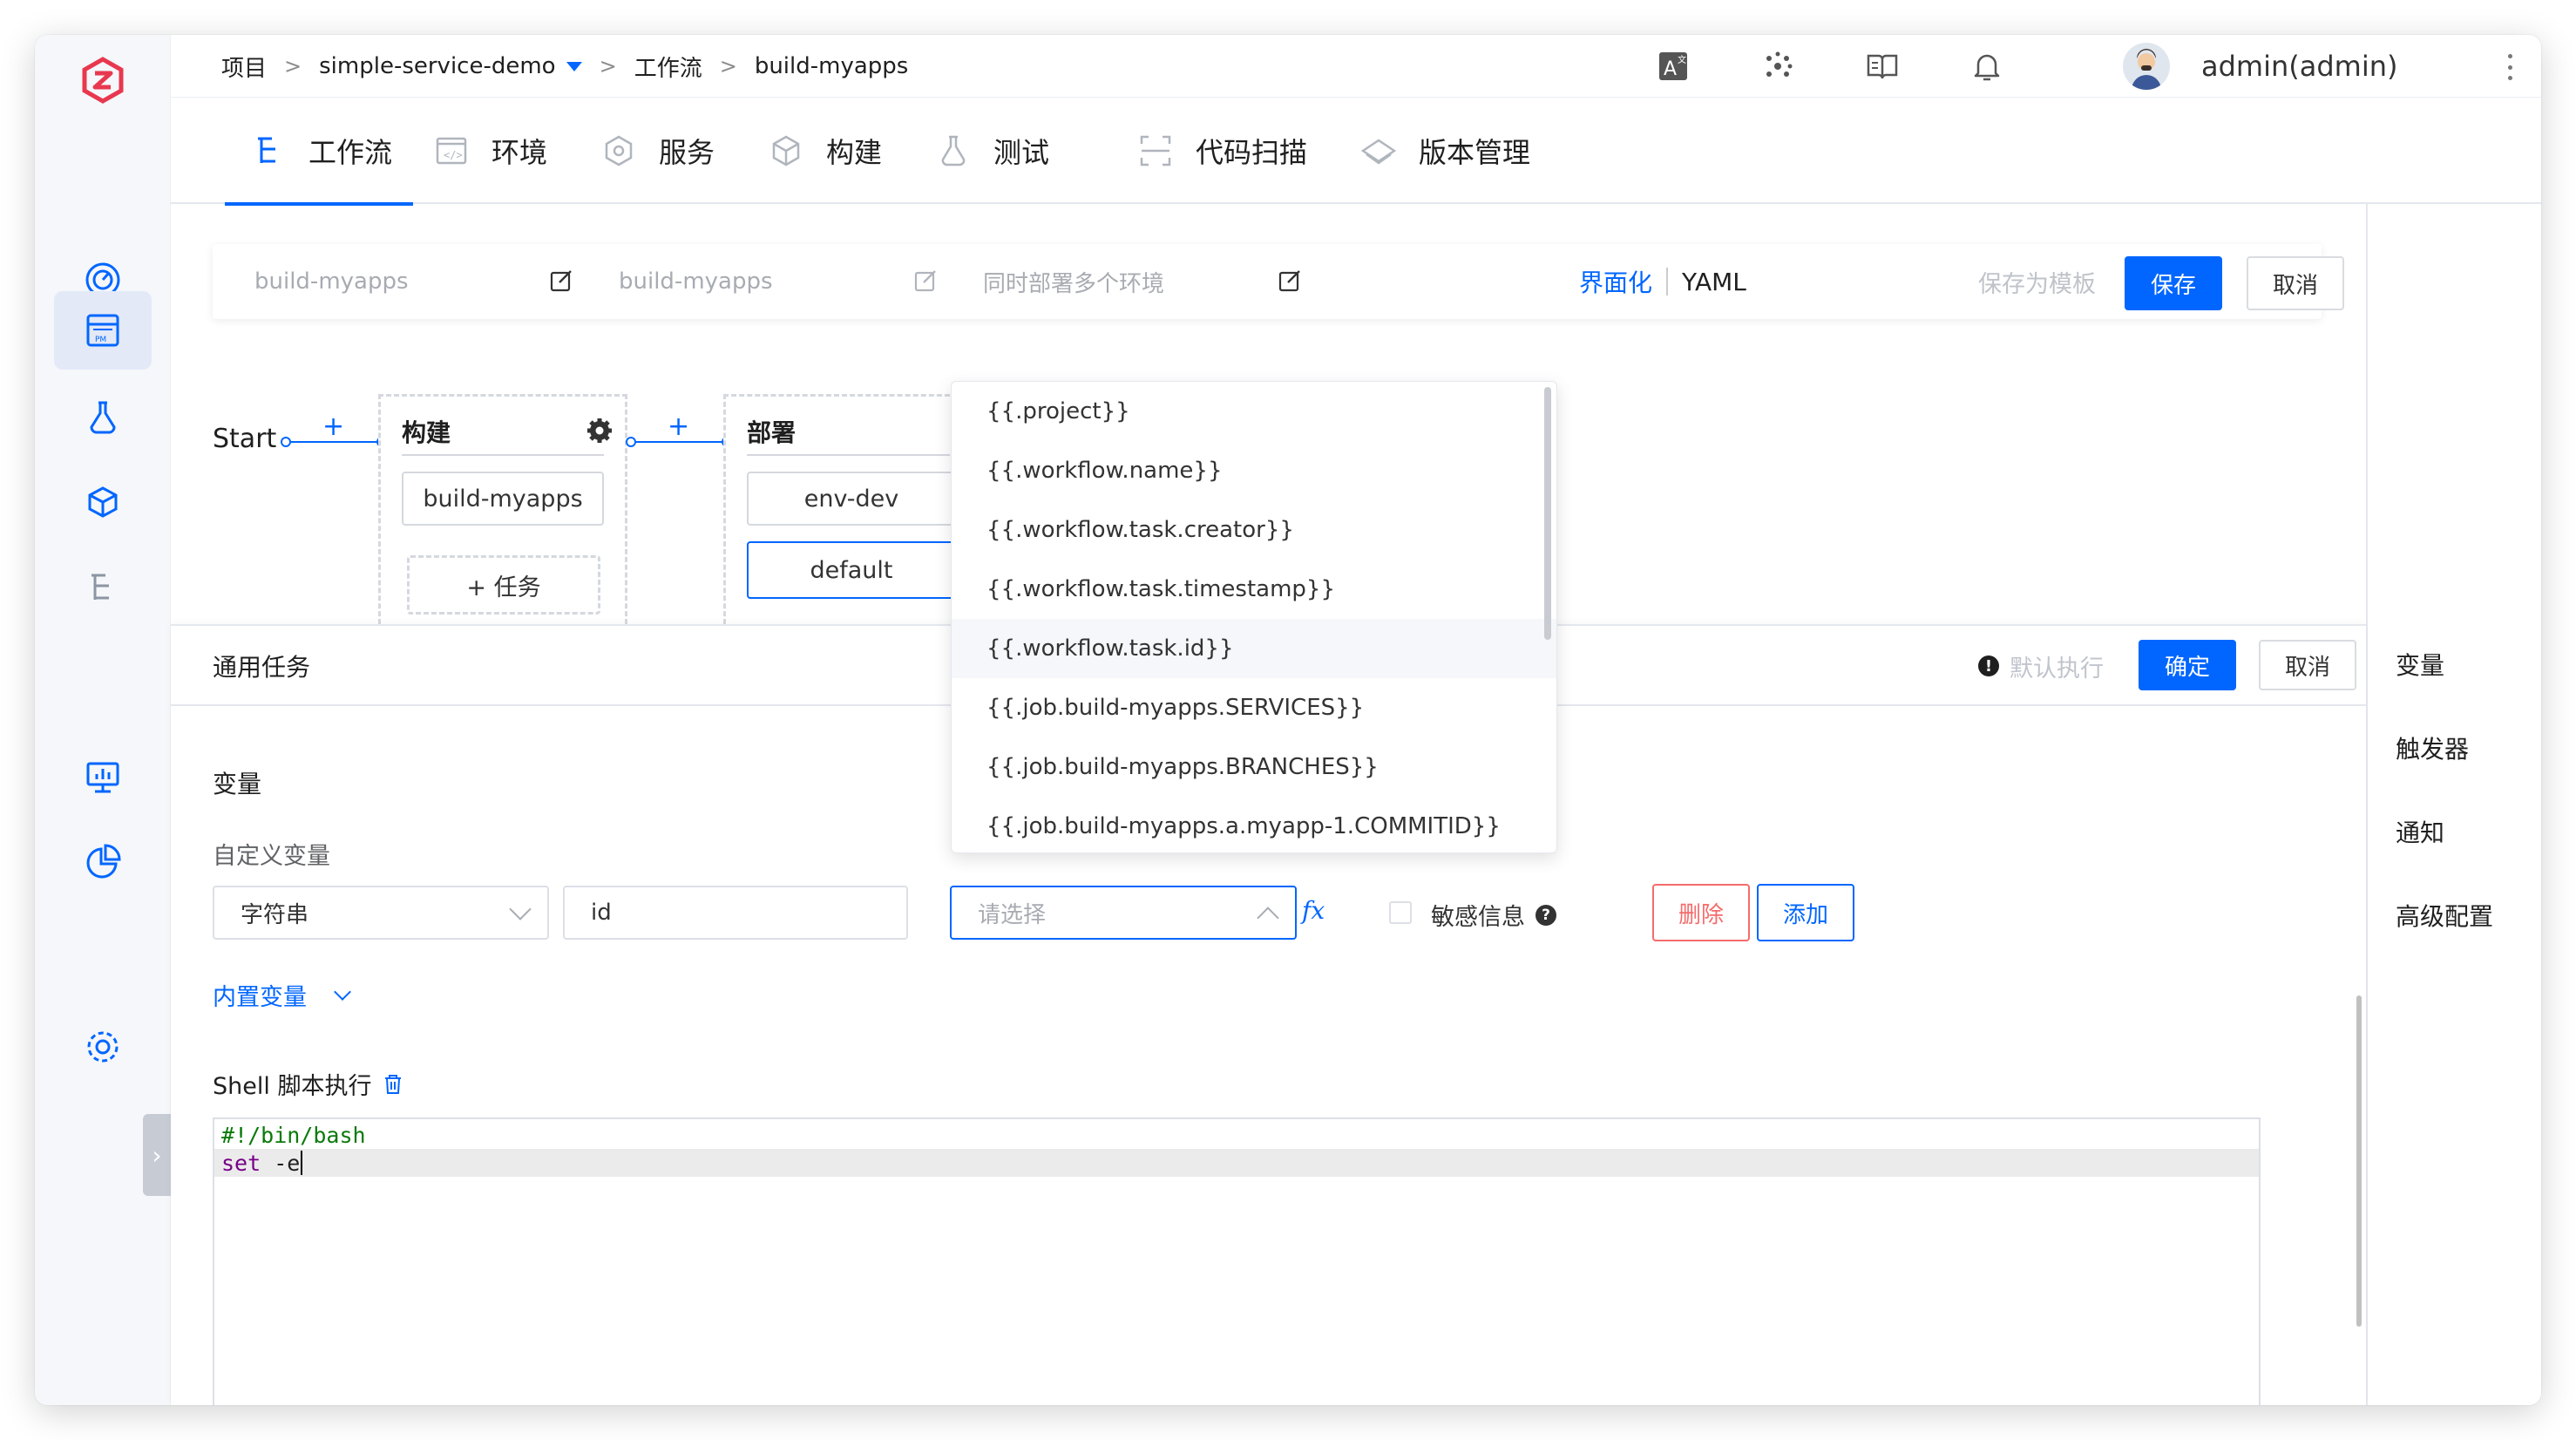  Describe the element at coordinates (1475, 152) in the screenshot. I see `tab-label: 版本管理` at that location.